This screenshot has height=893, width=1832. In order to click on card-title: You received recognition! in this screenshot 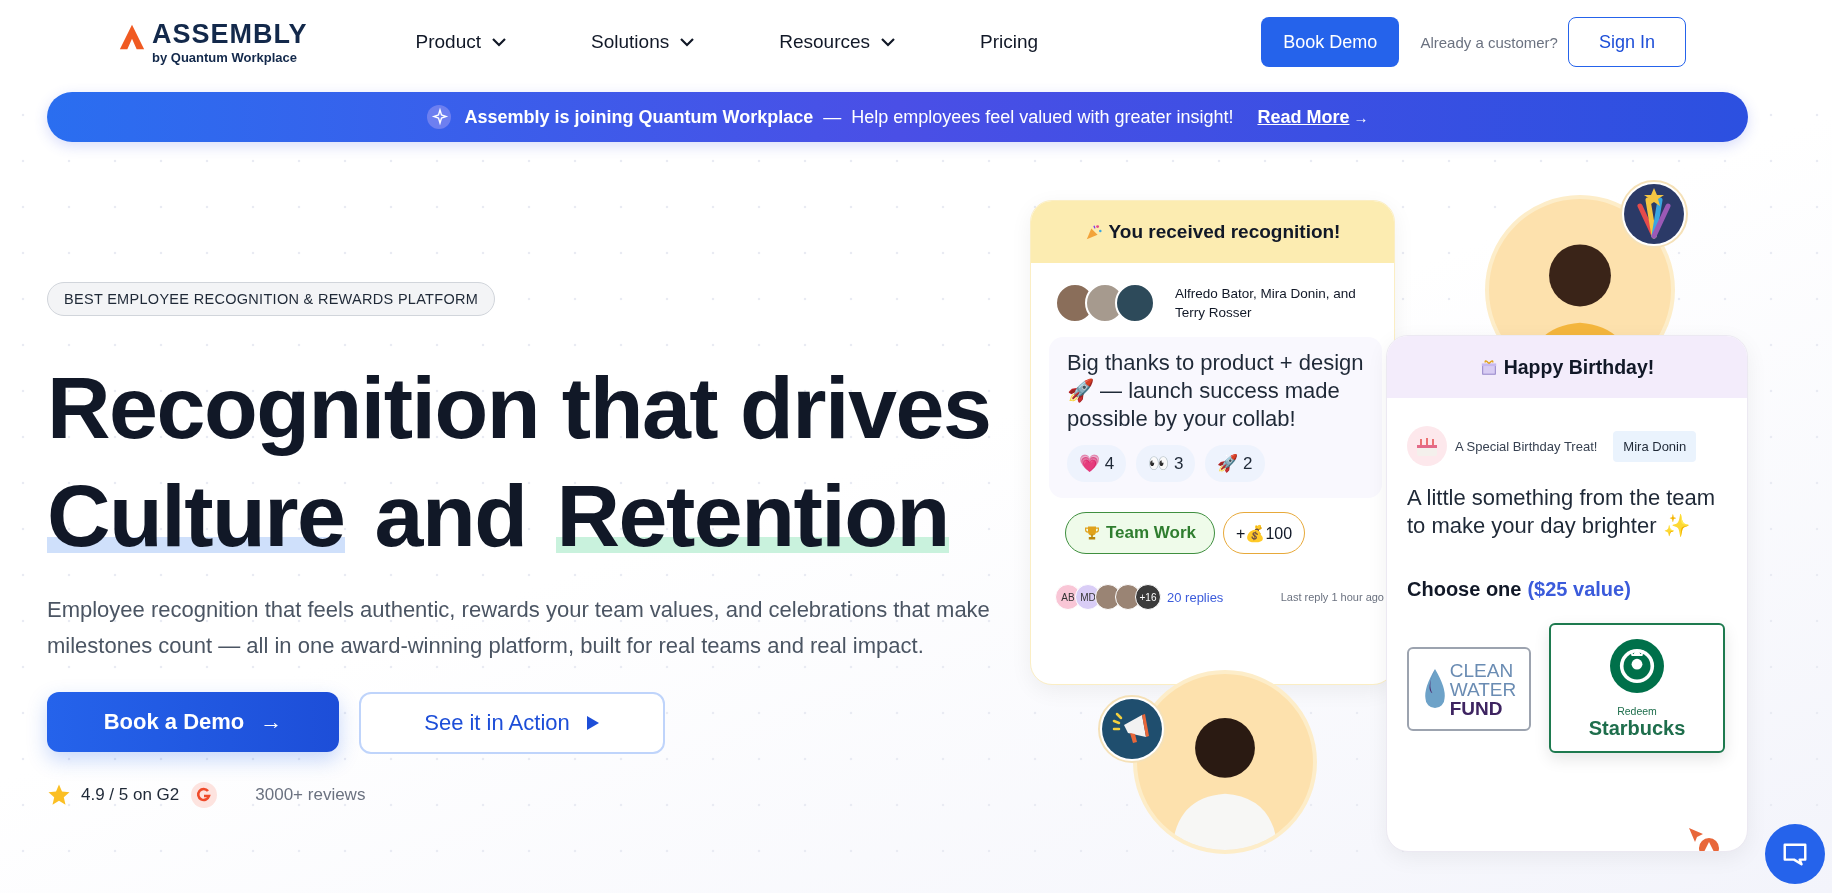, I will do `click(1224, 232)`.